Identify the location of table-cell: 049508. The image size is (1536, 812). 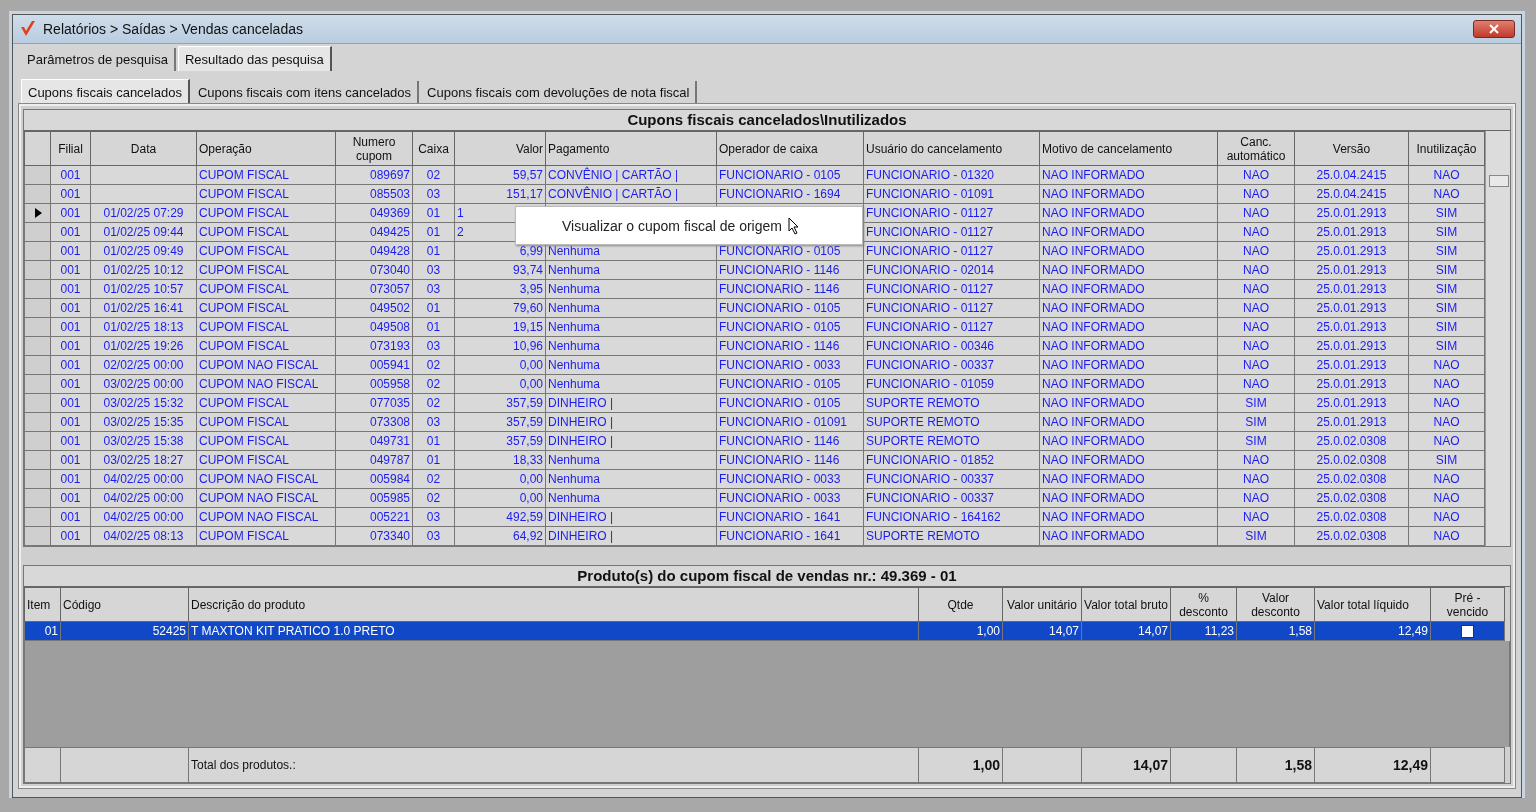
(389, 327).